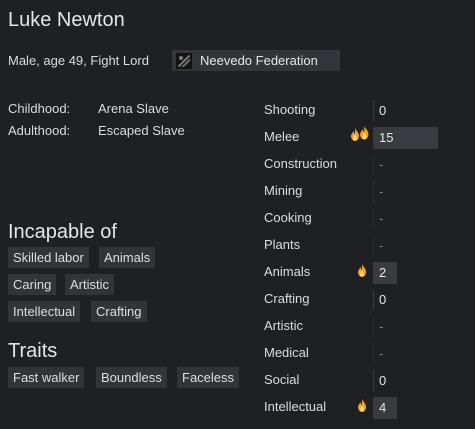 The height and width of the screenshot is (429, 475). What do you see at coordinates (133, 108) in the screenshot?
I see `backstory-value: Arena Slave` at bounding box center [133, 108].